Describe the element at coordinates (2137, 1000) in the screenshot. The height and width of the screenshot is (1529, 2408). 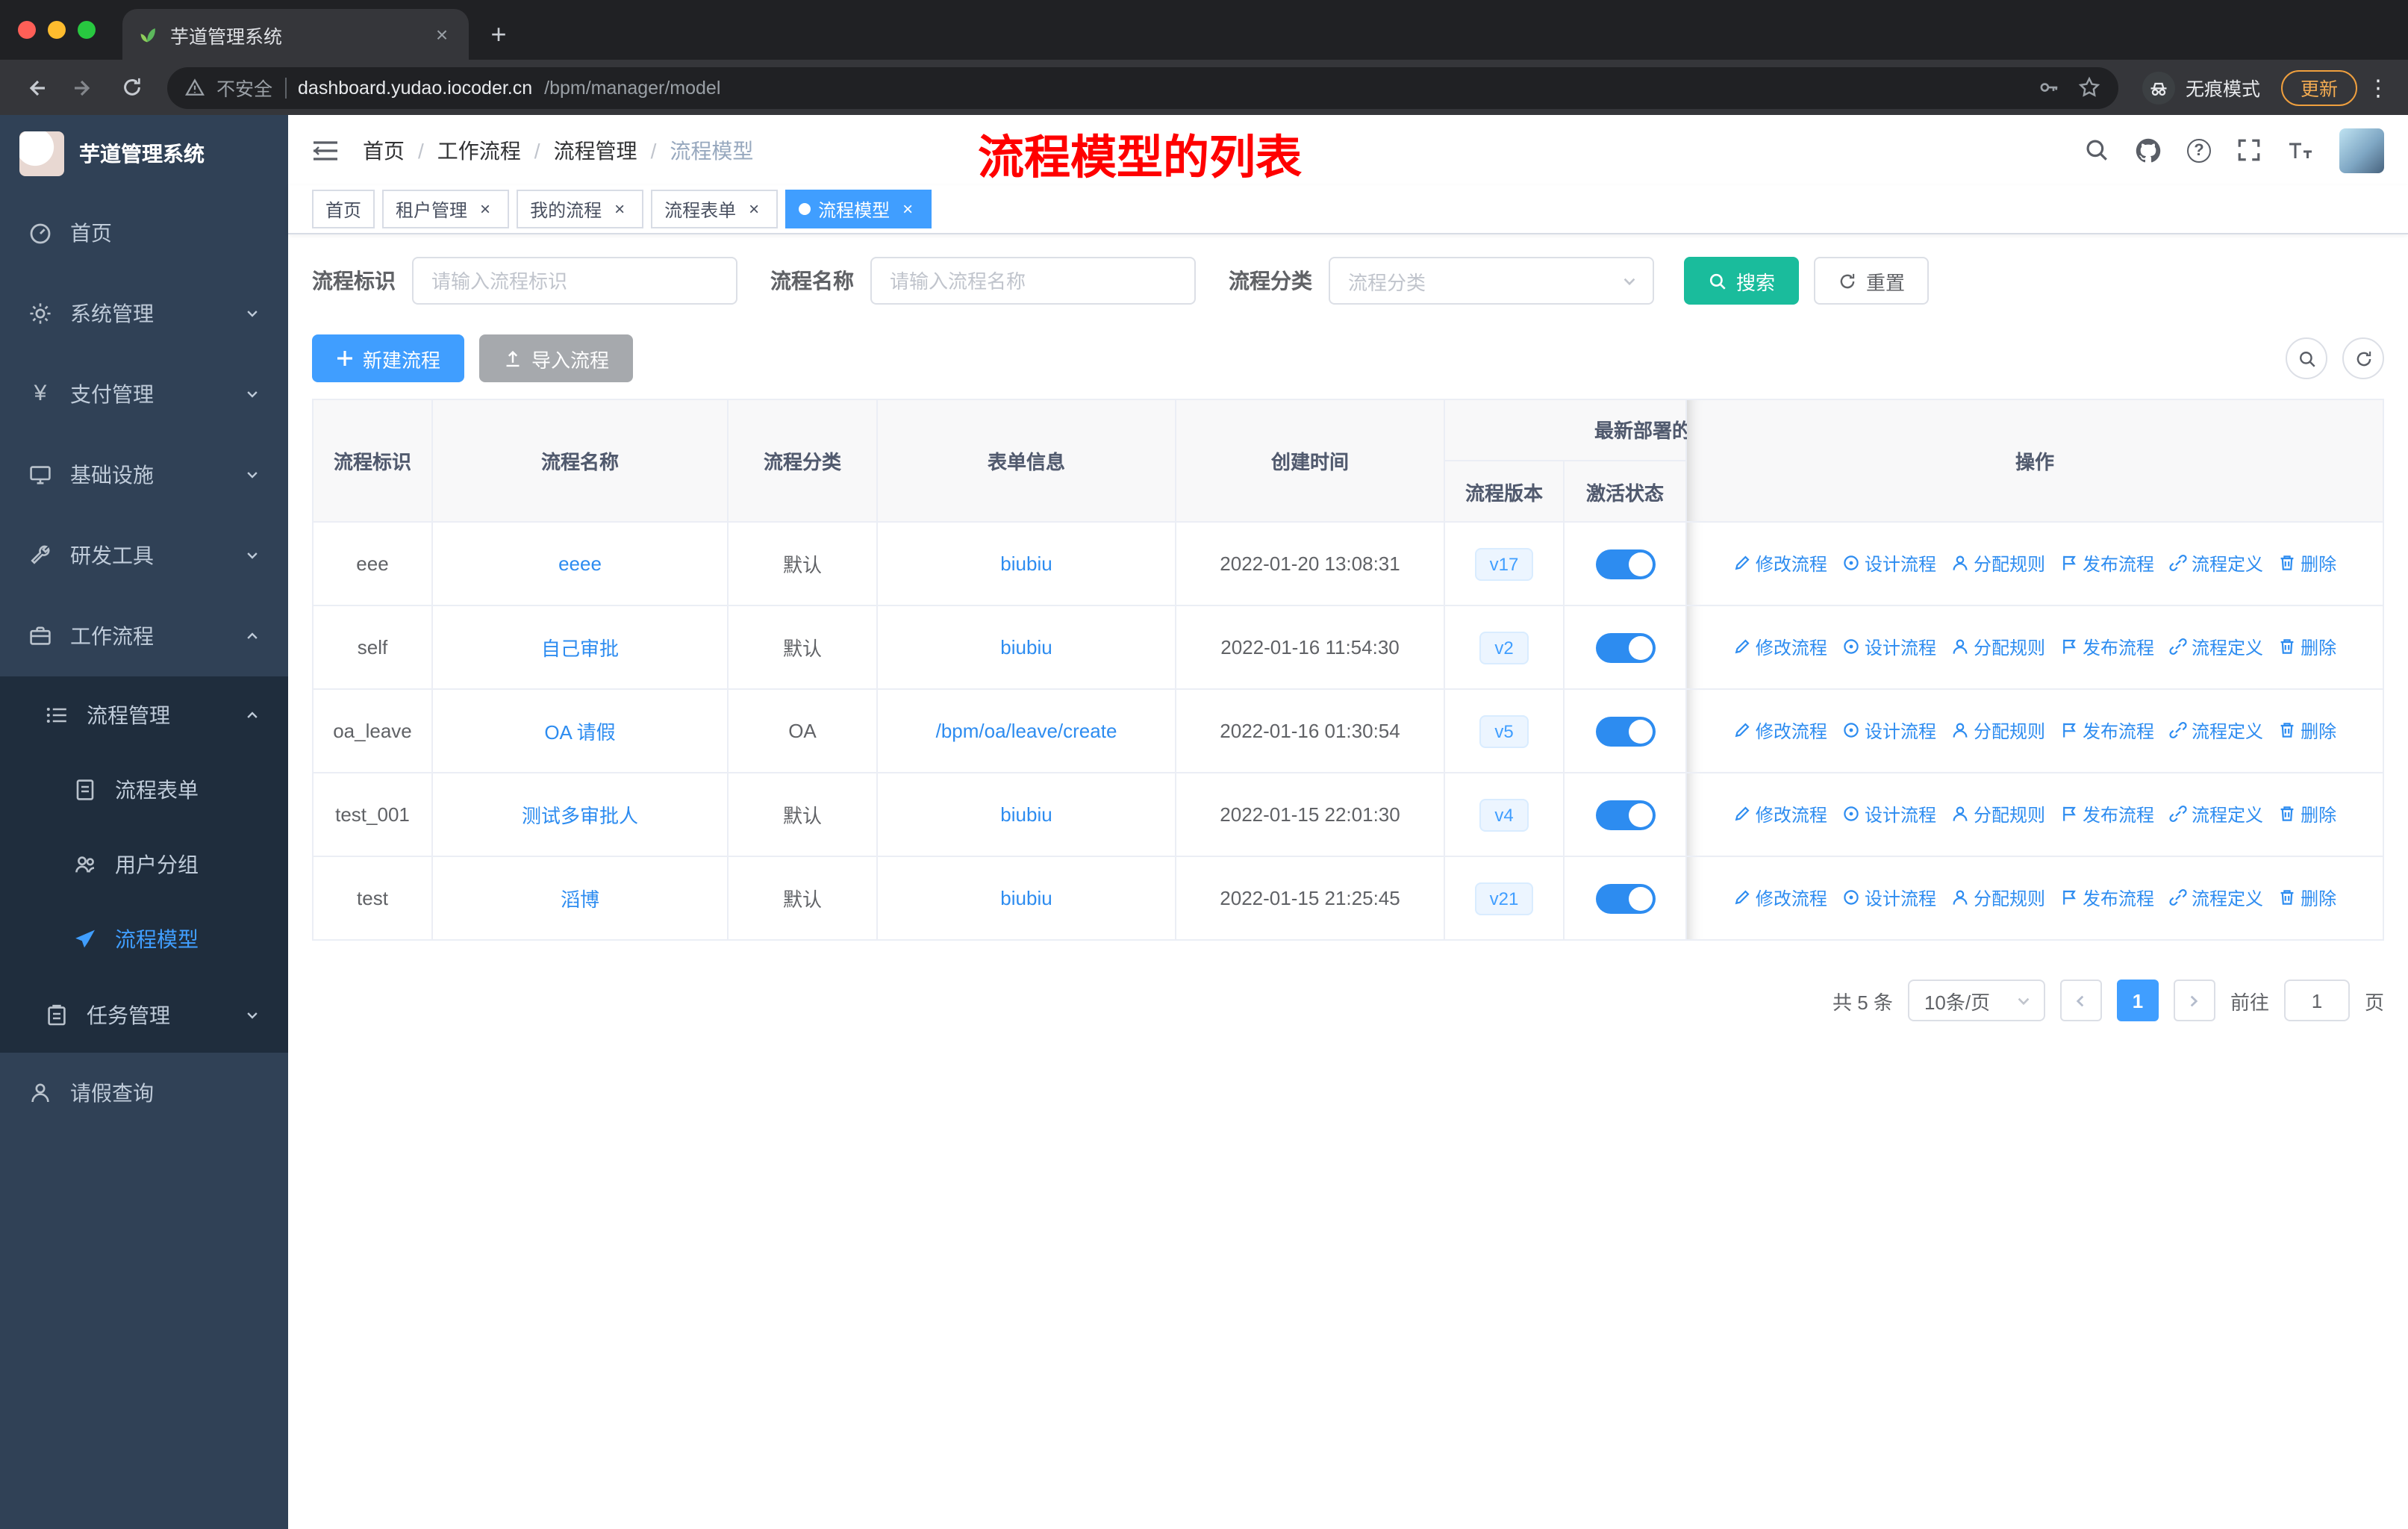
I see `page-number-current: 1` at that location.